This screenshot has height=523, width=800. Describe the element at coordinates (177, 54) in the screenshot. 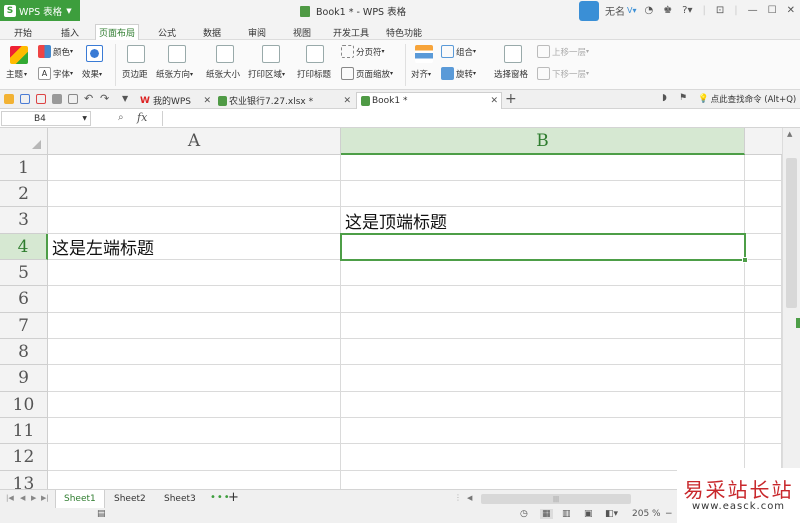

I see `orientation-icon` at that location.